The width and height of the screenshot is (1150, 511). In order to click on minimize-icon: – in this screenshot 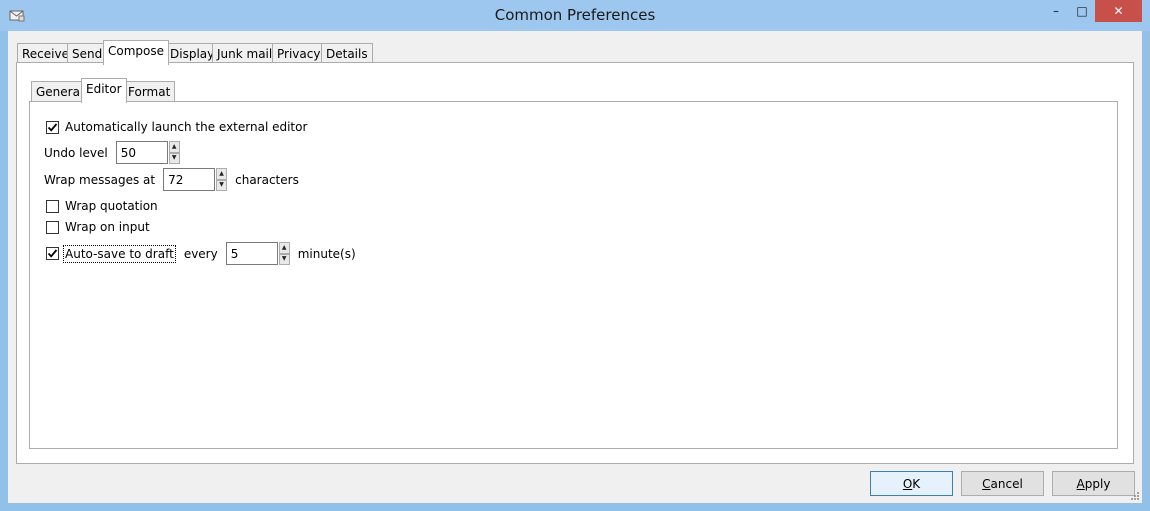, I will do `click(1056, 11)`.